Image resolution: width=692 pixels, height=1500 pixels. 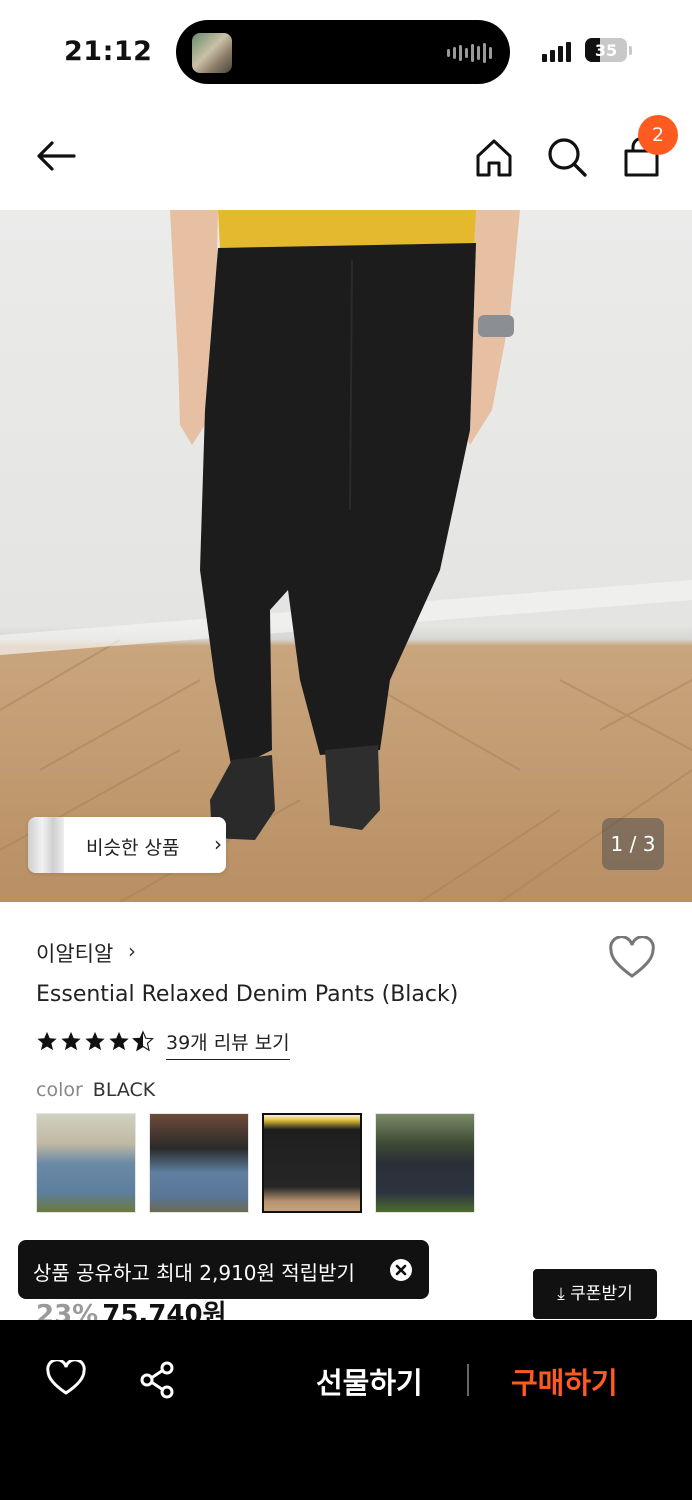 What do you see at coordinates (124, 1090) in the screenshot?
I see `color-value: BLACK` at bounding box center [124, 1090].